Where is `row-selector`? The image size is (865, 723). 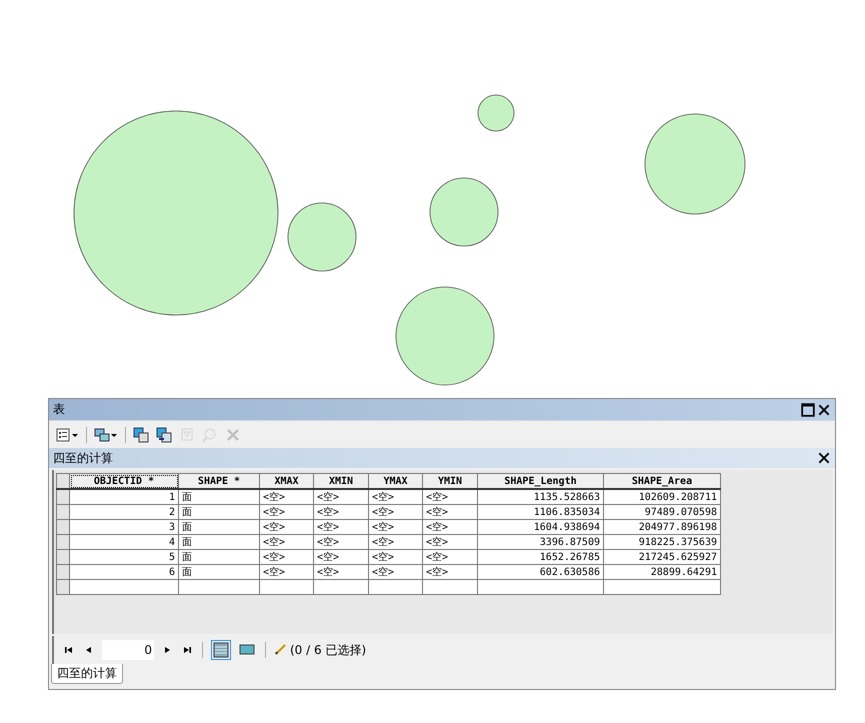 row-selector is located at coordinates (63, 496).